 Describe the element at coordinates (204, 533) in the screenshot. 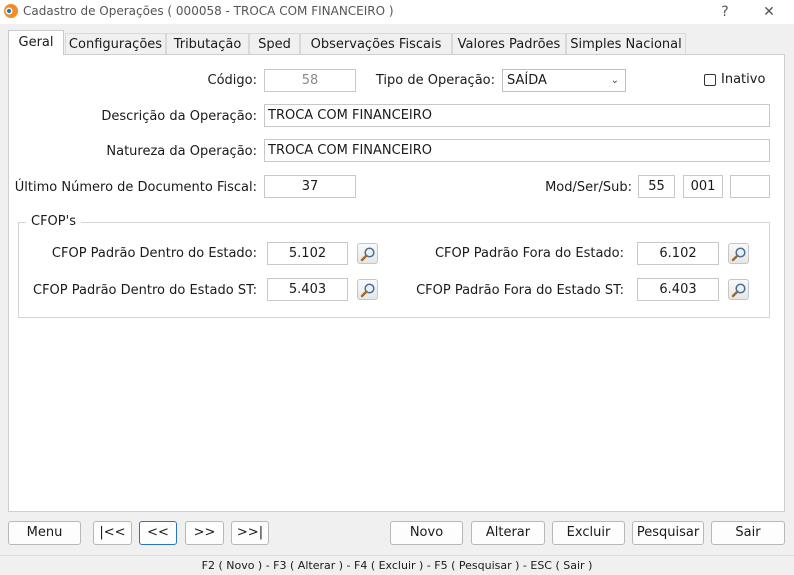

I see `next-record-button: >>` at that location.